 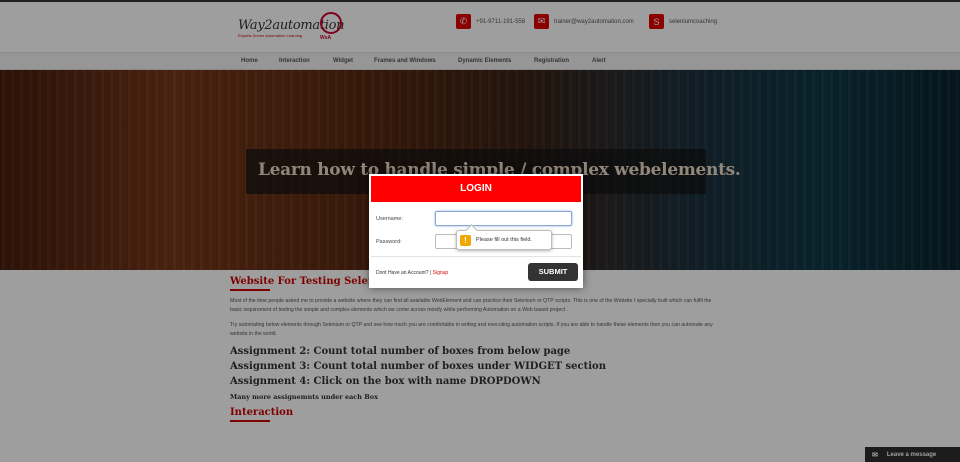 What do you see at coordinates (553, 272) in the screenshot?
I see `submit-button: SUBMIT` at bounding box center [553, 272].